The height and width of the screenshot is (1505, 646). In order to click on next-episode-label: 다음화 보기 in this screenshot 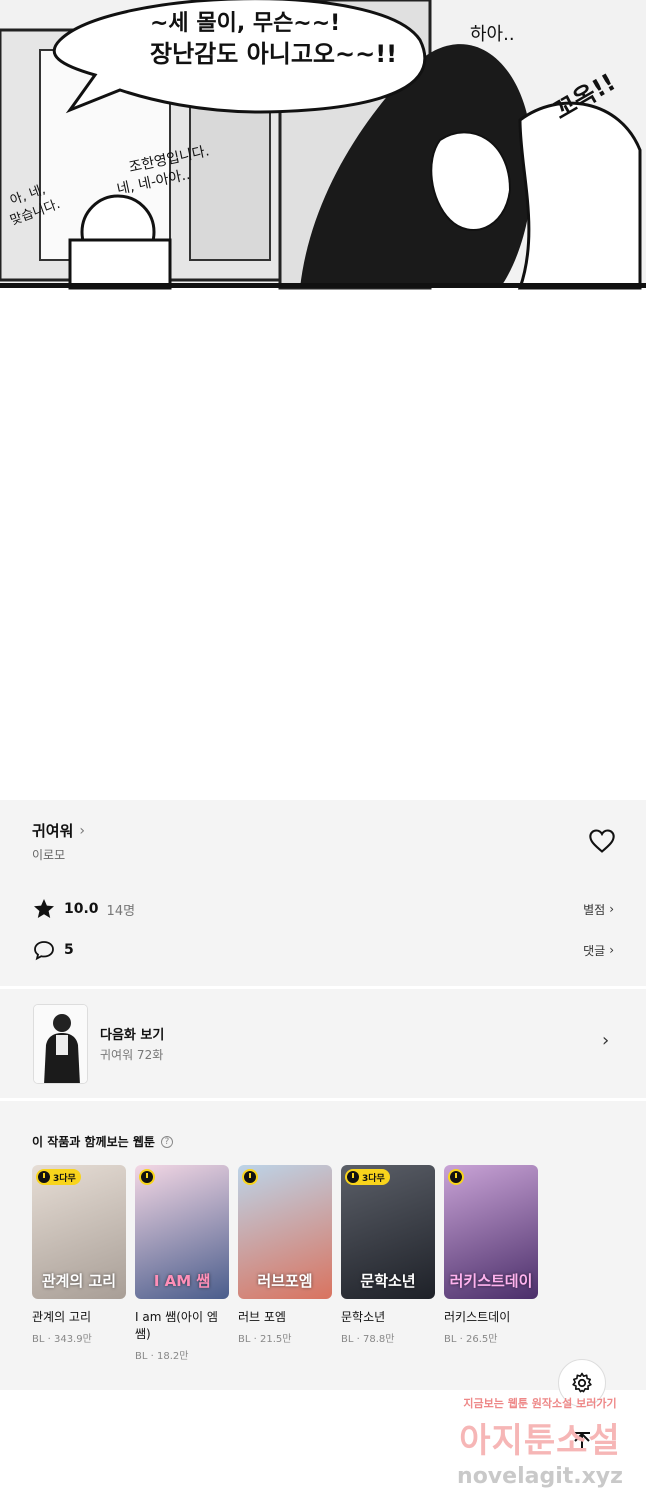, I will do `click(132, 1035)`.